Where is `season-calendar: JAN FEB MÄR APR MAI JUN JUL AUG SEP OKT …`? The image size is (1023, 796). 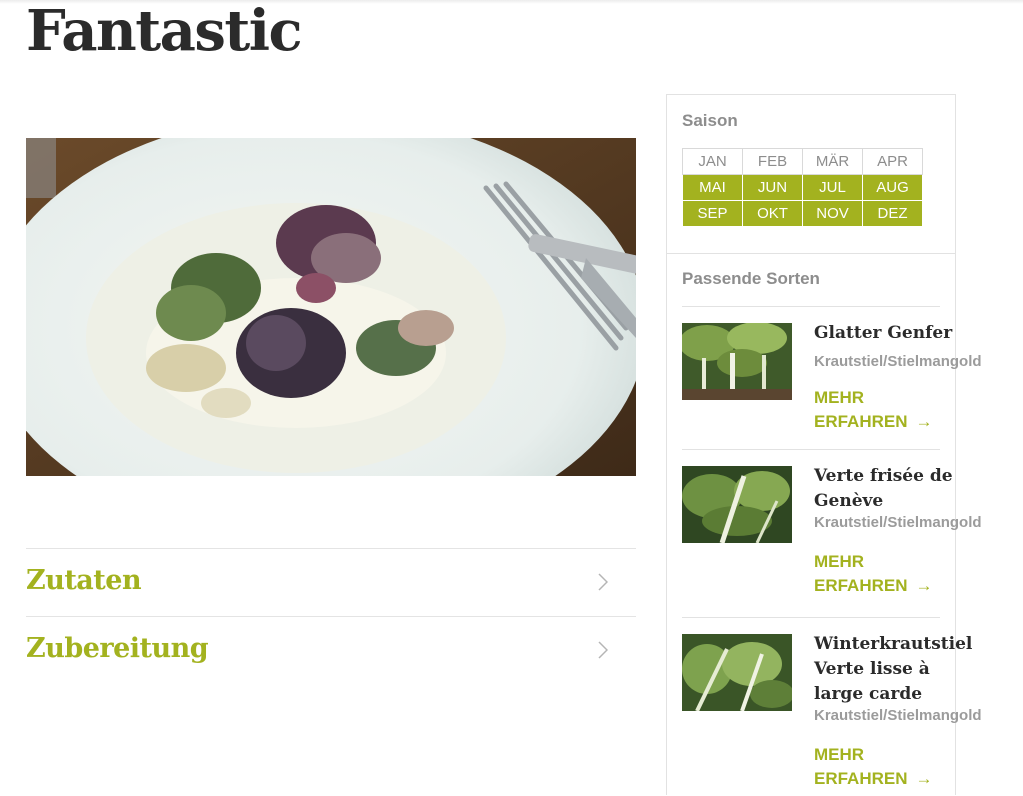
season-calendar: JAN FEB MÄR APR MAI JUN JUL AUG SEP OKT … is located at coordinates (802, 187).